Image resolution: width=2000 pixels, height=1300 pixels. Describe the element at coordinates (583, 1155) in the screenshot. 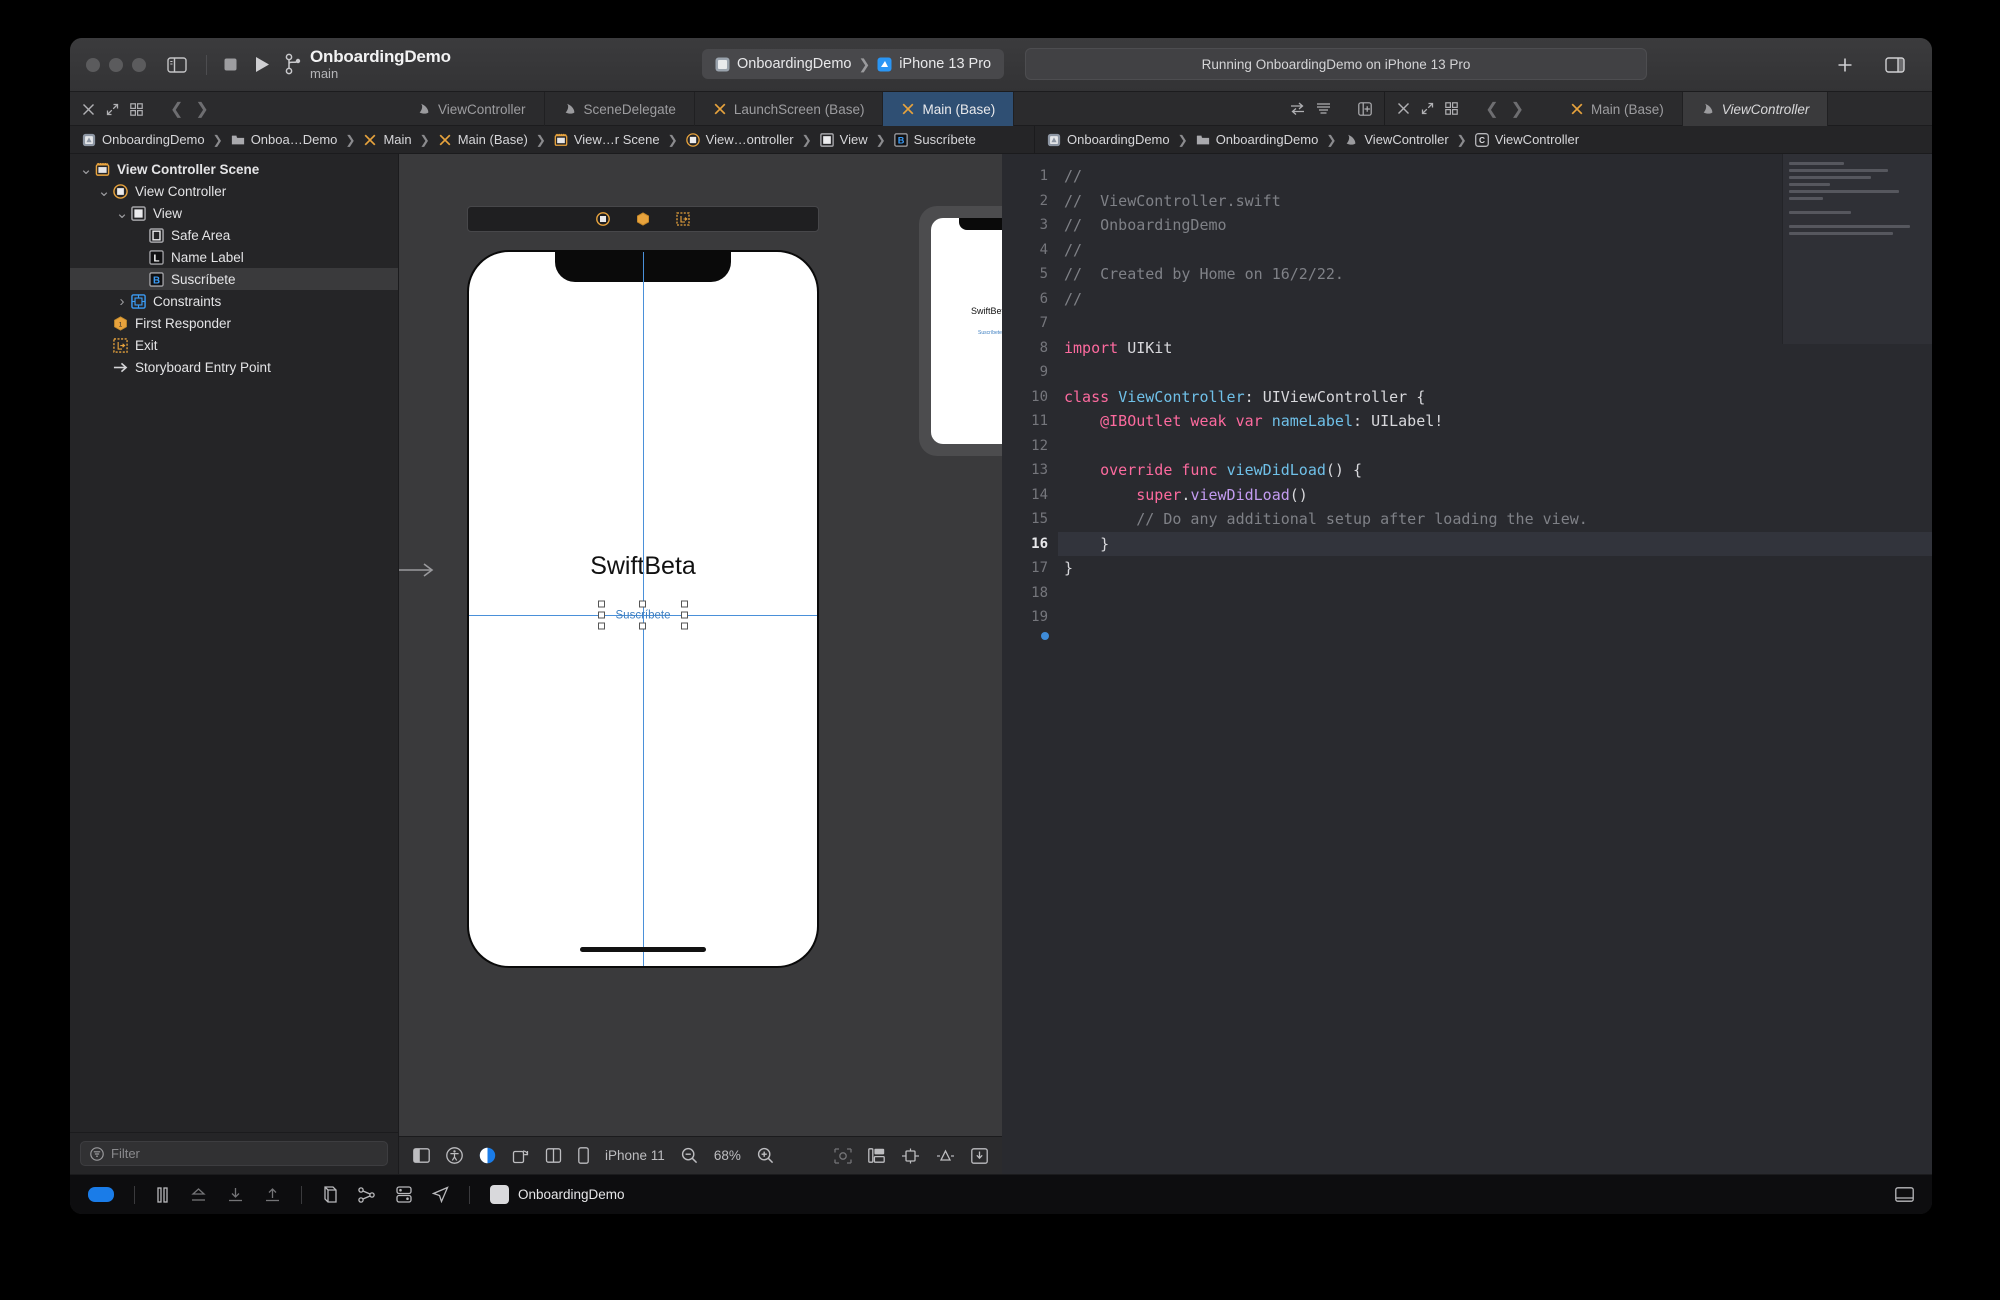

I see `device-icon` at that location.